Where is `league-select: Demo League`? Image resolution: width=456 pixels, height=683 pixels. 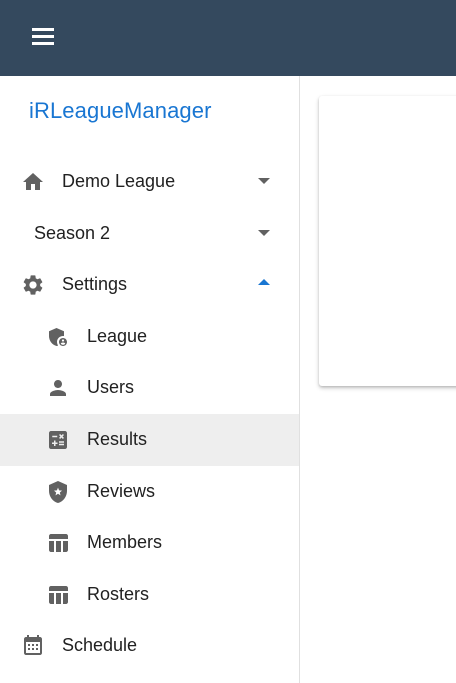
league-select: Demo League is located at coordinates (149, 182).